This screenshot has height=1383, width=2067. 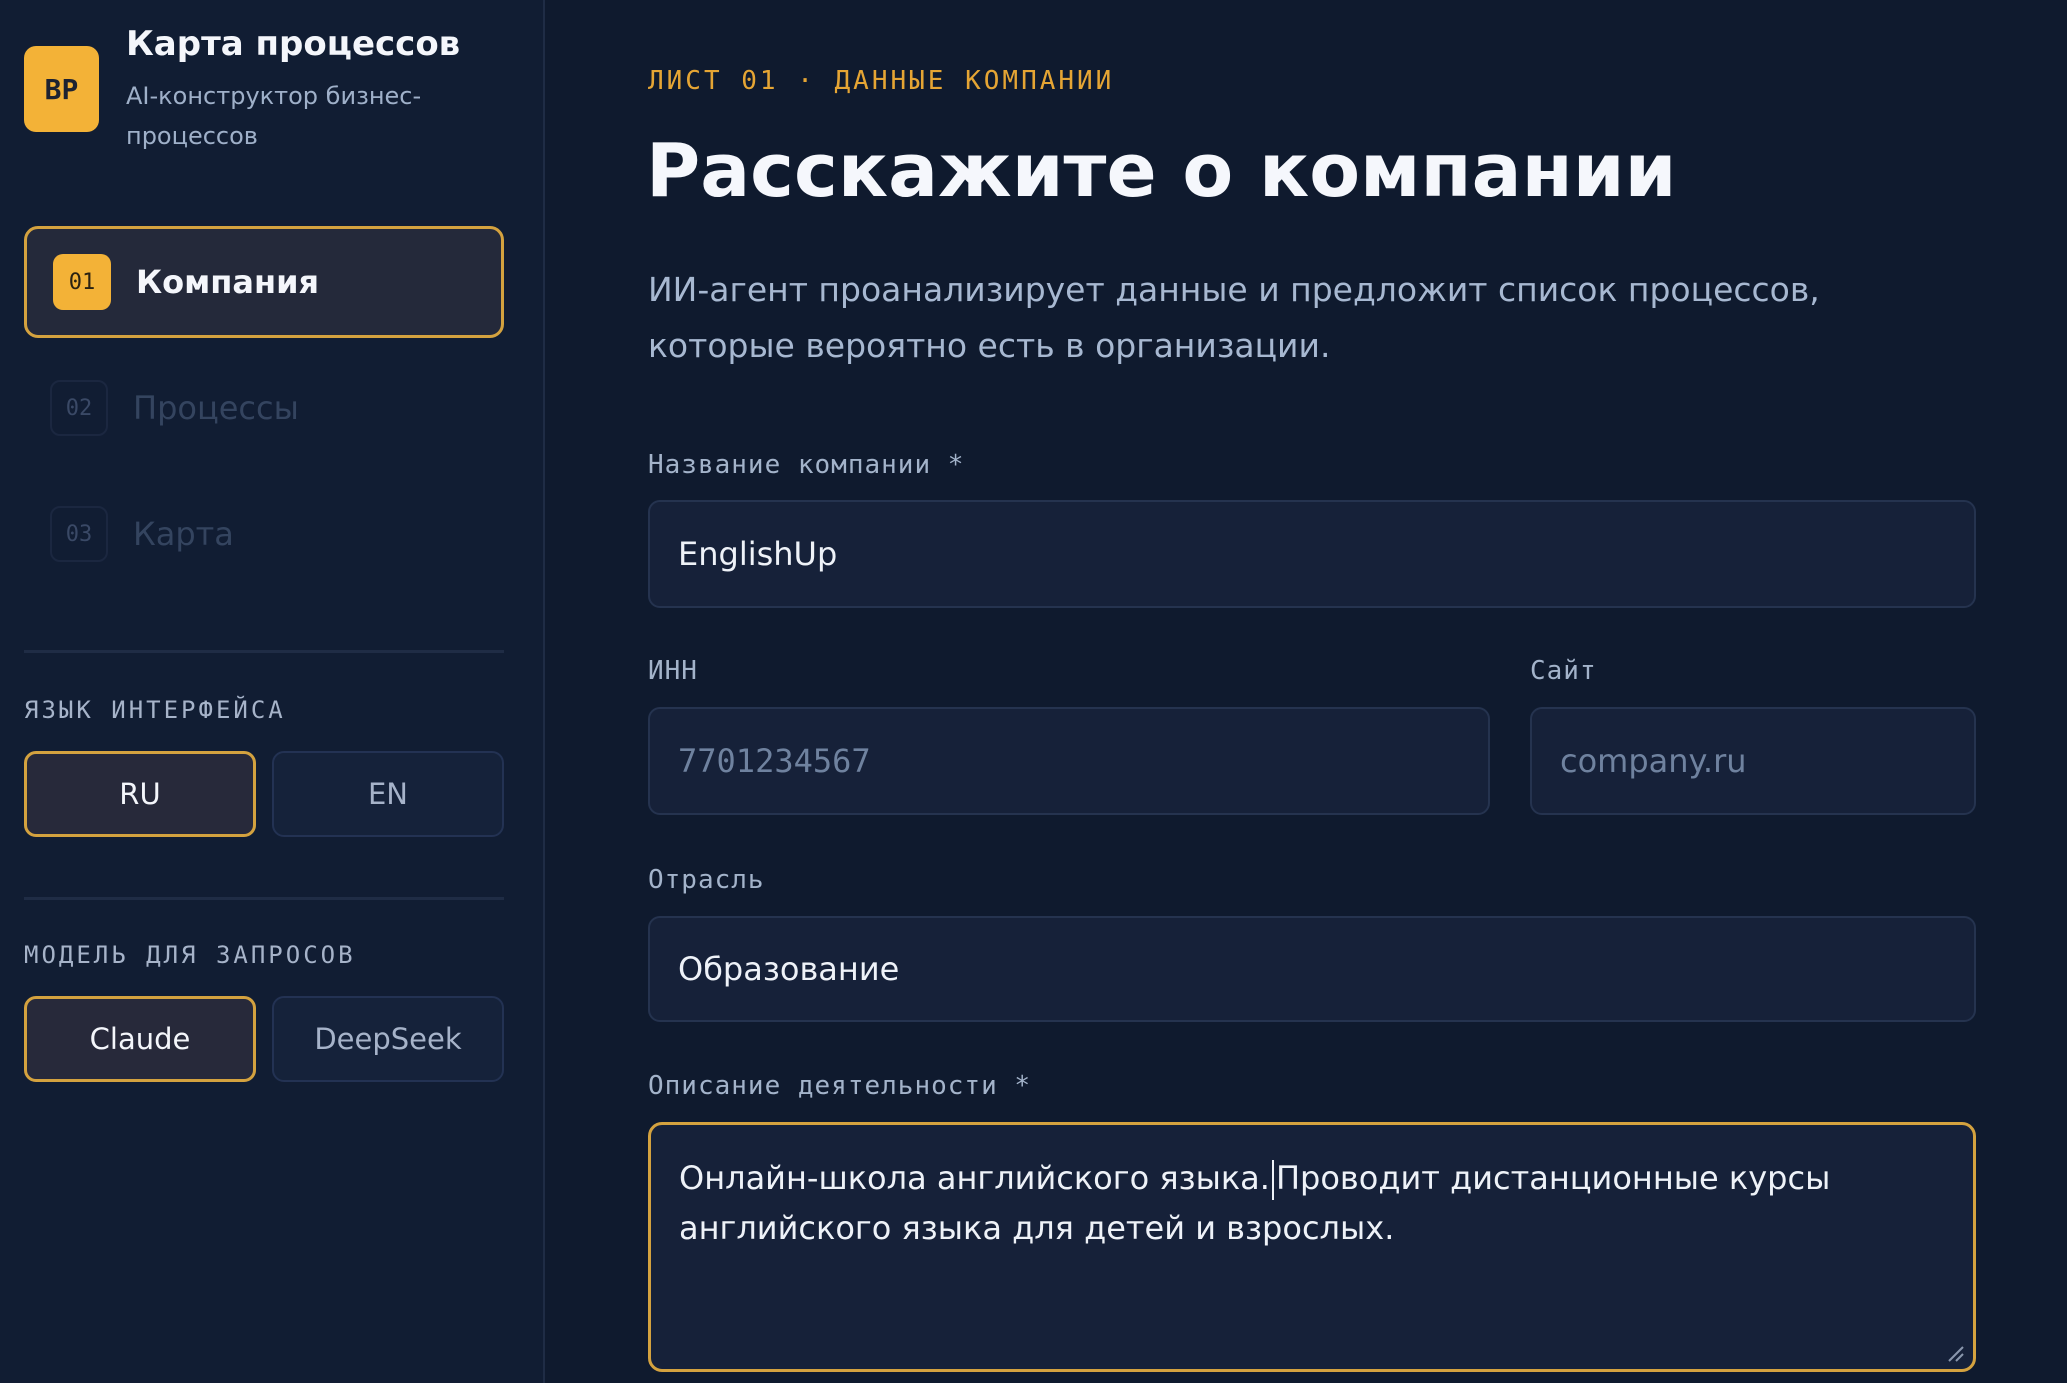 What do you see at coordinates (183, 534) in the screenshot?
I see `nav-item-label: Карта` at bounding box center [183, 534].